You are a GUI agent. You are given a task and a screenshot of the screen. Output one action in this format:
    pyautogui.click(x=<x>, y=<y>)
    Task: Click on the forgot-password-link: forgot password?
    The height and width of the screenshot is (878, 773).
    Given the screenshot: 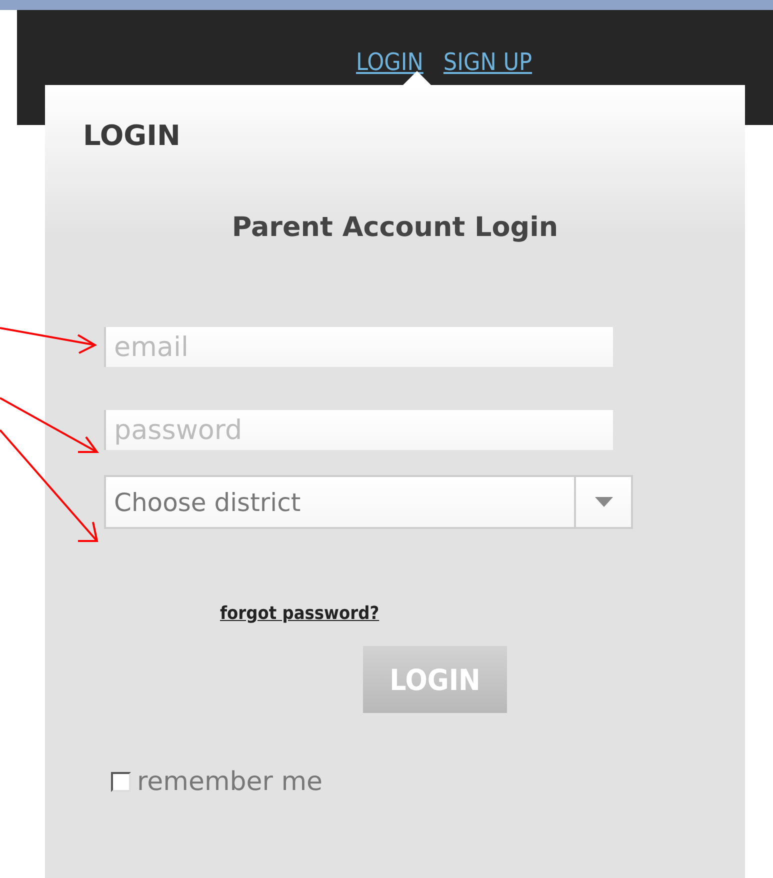 What is the action you would take?
    pyautogui.click(x=300, y=613)
    